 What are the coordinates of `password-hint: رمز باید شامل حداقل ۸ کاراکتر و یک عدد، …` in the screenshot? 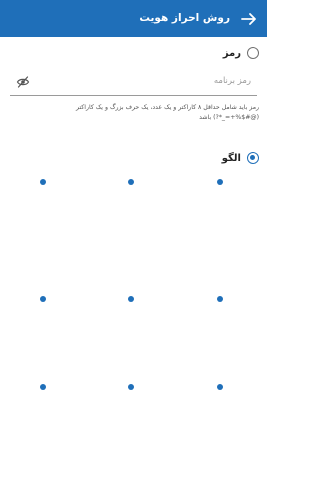 It's located at (133, 113).